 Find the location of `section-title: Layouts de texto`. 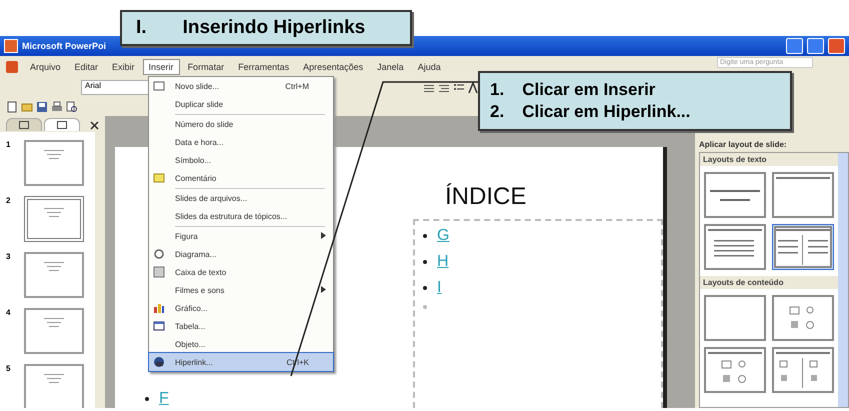

section-title: Layouts de texto is located at coordinates (769, 159).